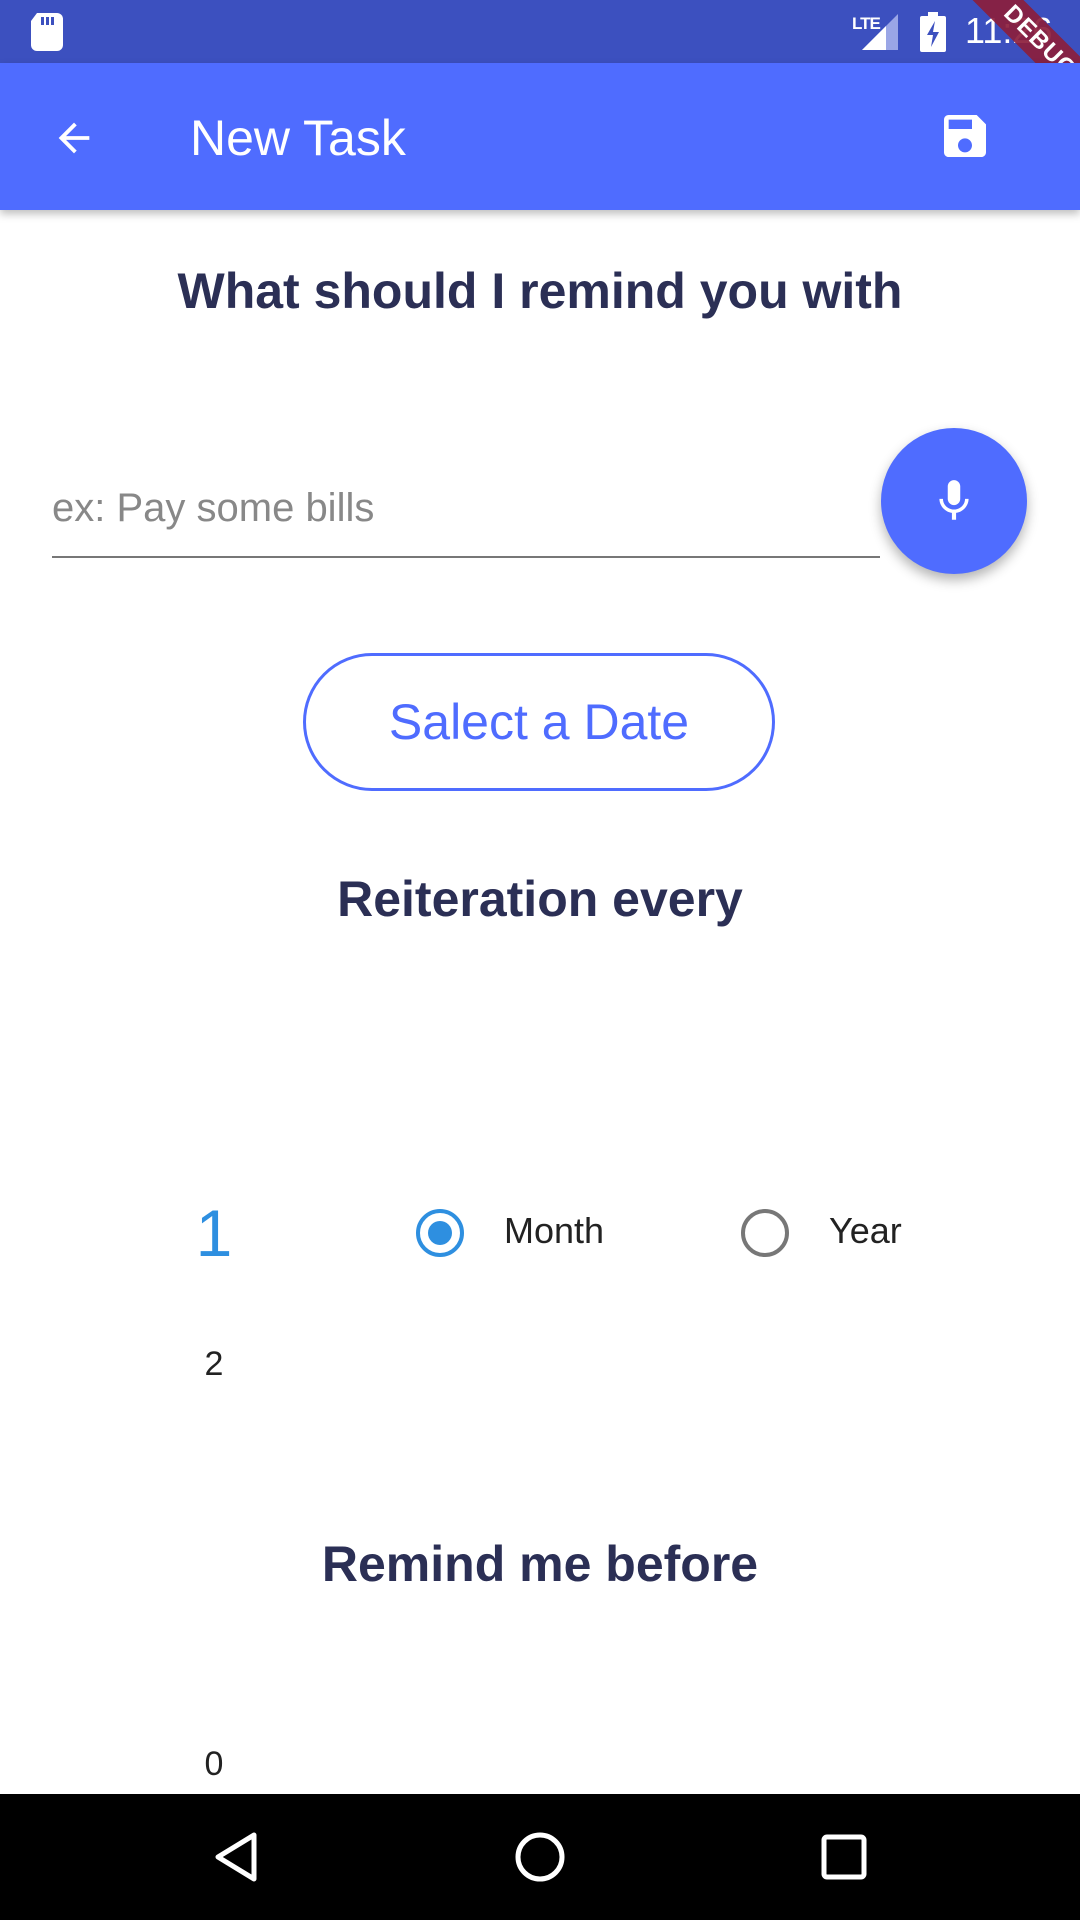 This screenshot has height=1920, width=1080. Describe the element at coordinates (540, 136) in the screenshot. I see `app-bar: New Task` at that location.